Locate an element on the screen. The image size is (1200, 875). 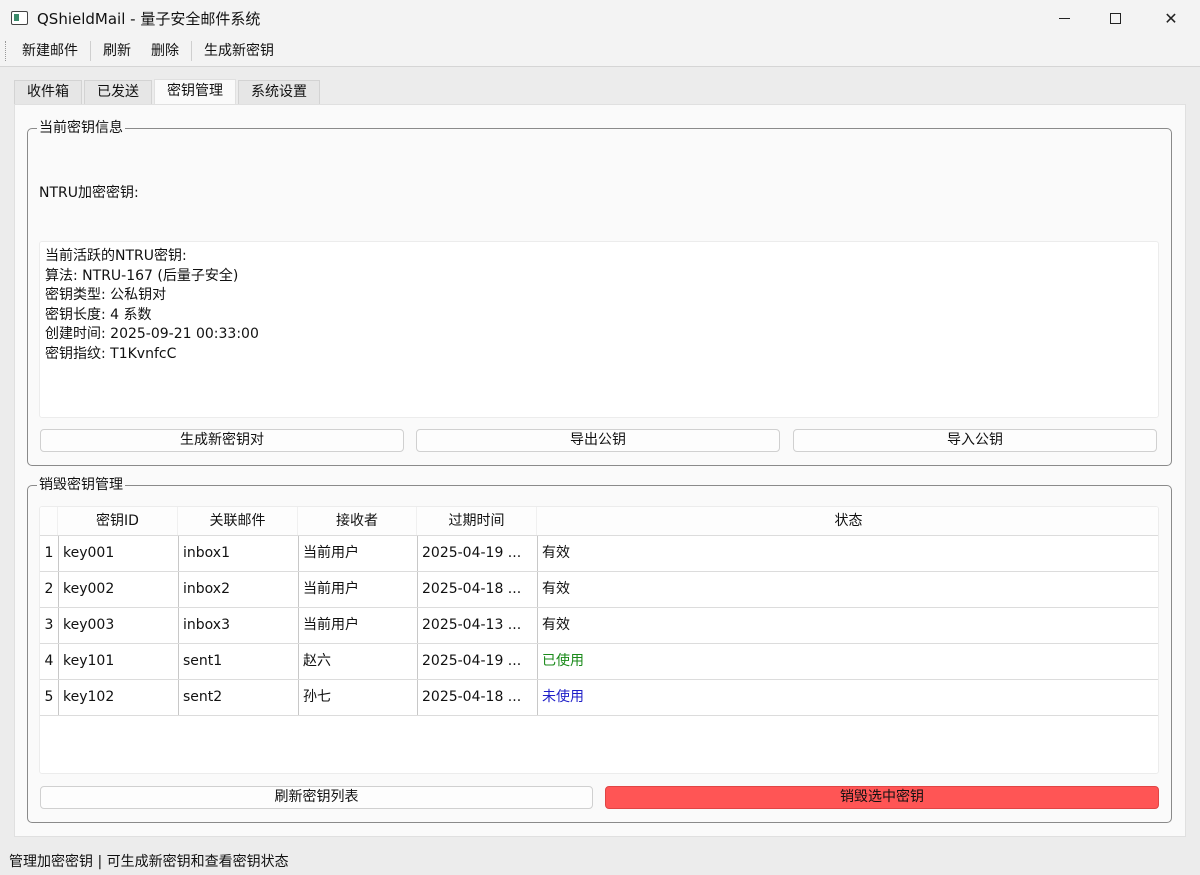
window-title: QShieldMail - 量子安全邮件系统 is located at coordinates (149, 18).